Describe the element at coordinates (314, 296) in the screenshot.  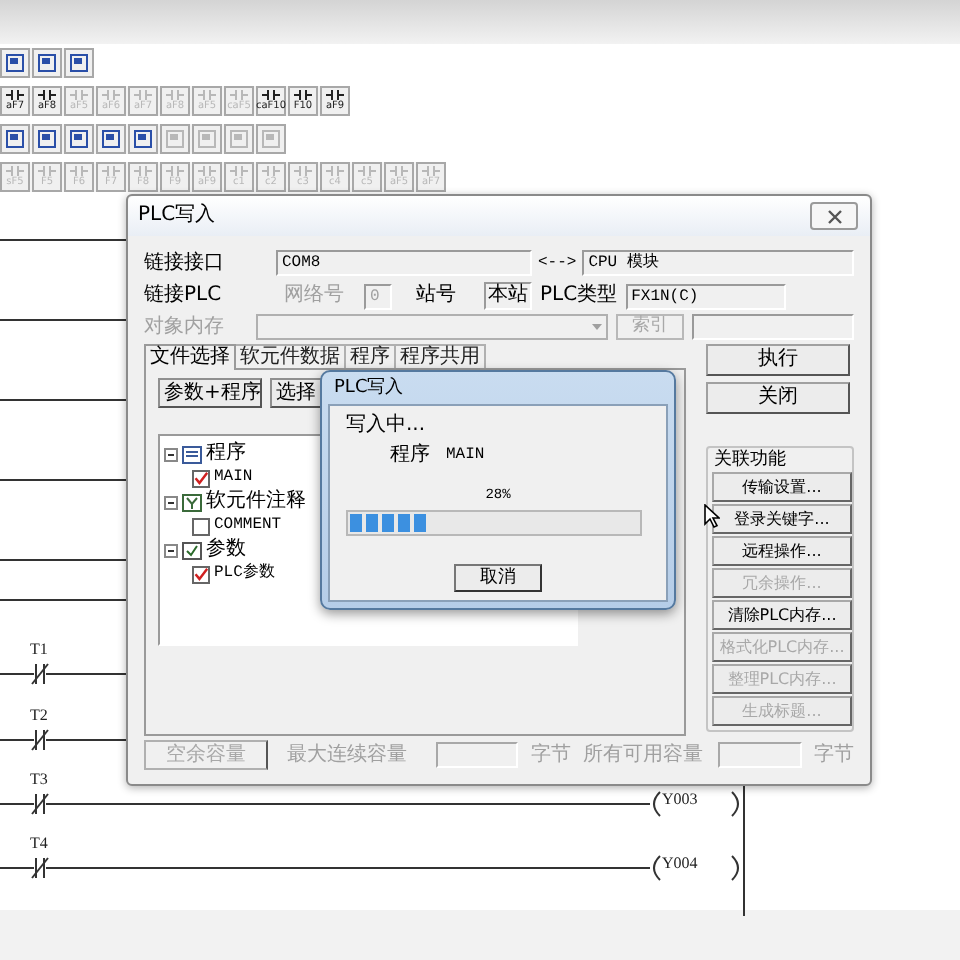
I see `field-label: 网络号` at that location.